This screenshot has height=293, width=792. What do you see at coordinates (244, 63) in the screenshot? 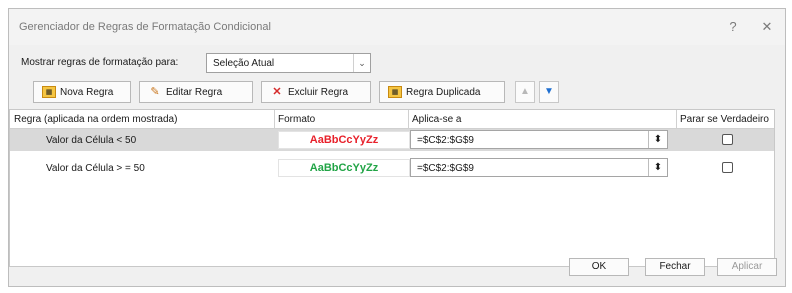
I see `show-rules-value: Seleção Atual` at bounding box center [244, 63].